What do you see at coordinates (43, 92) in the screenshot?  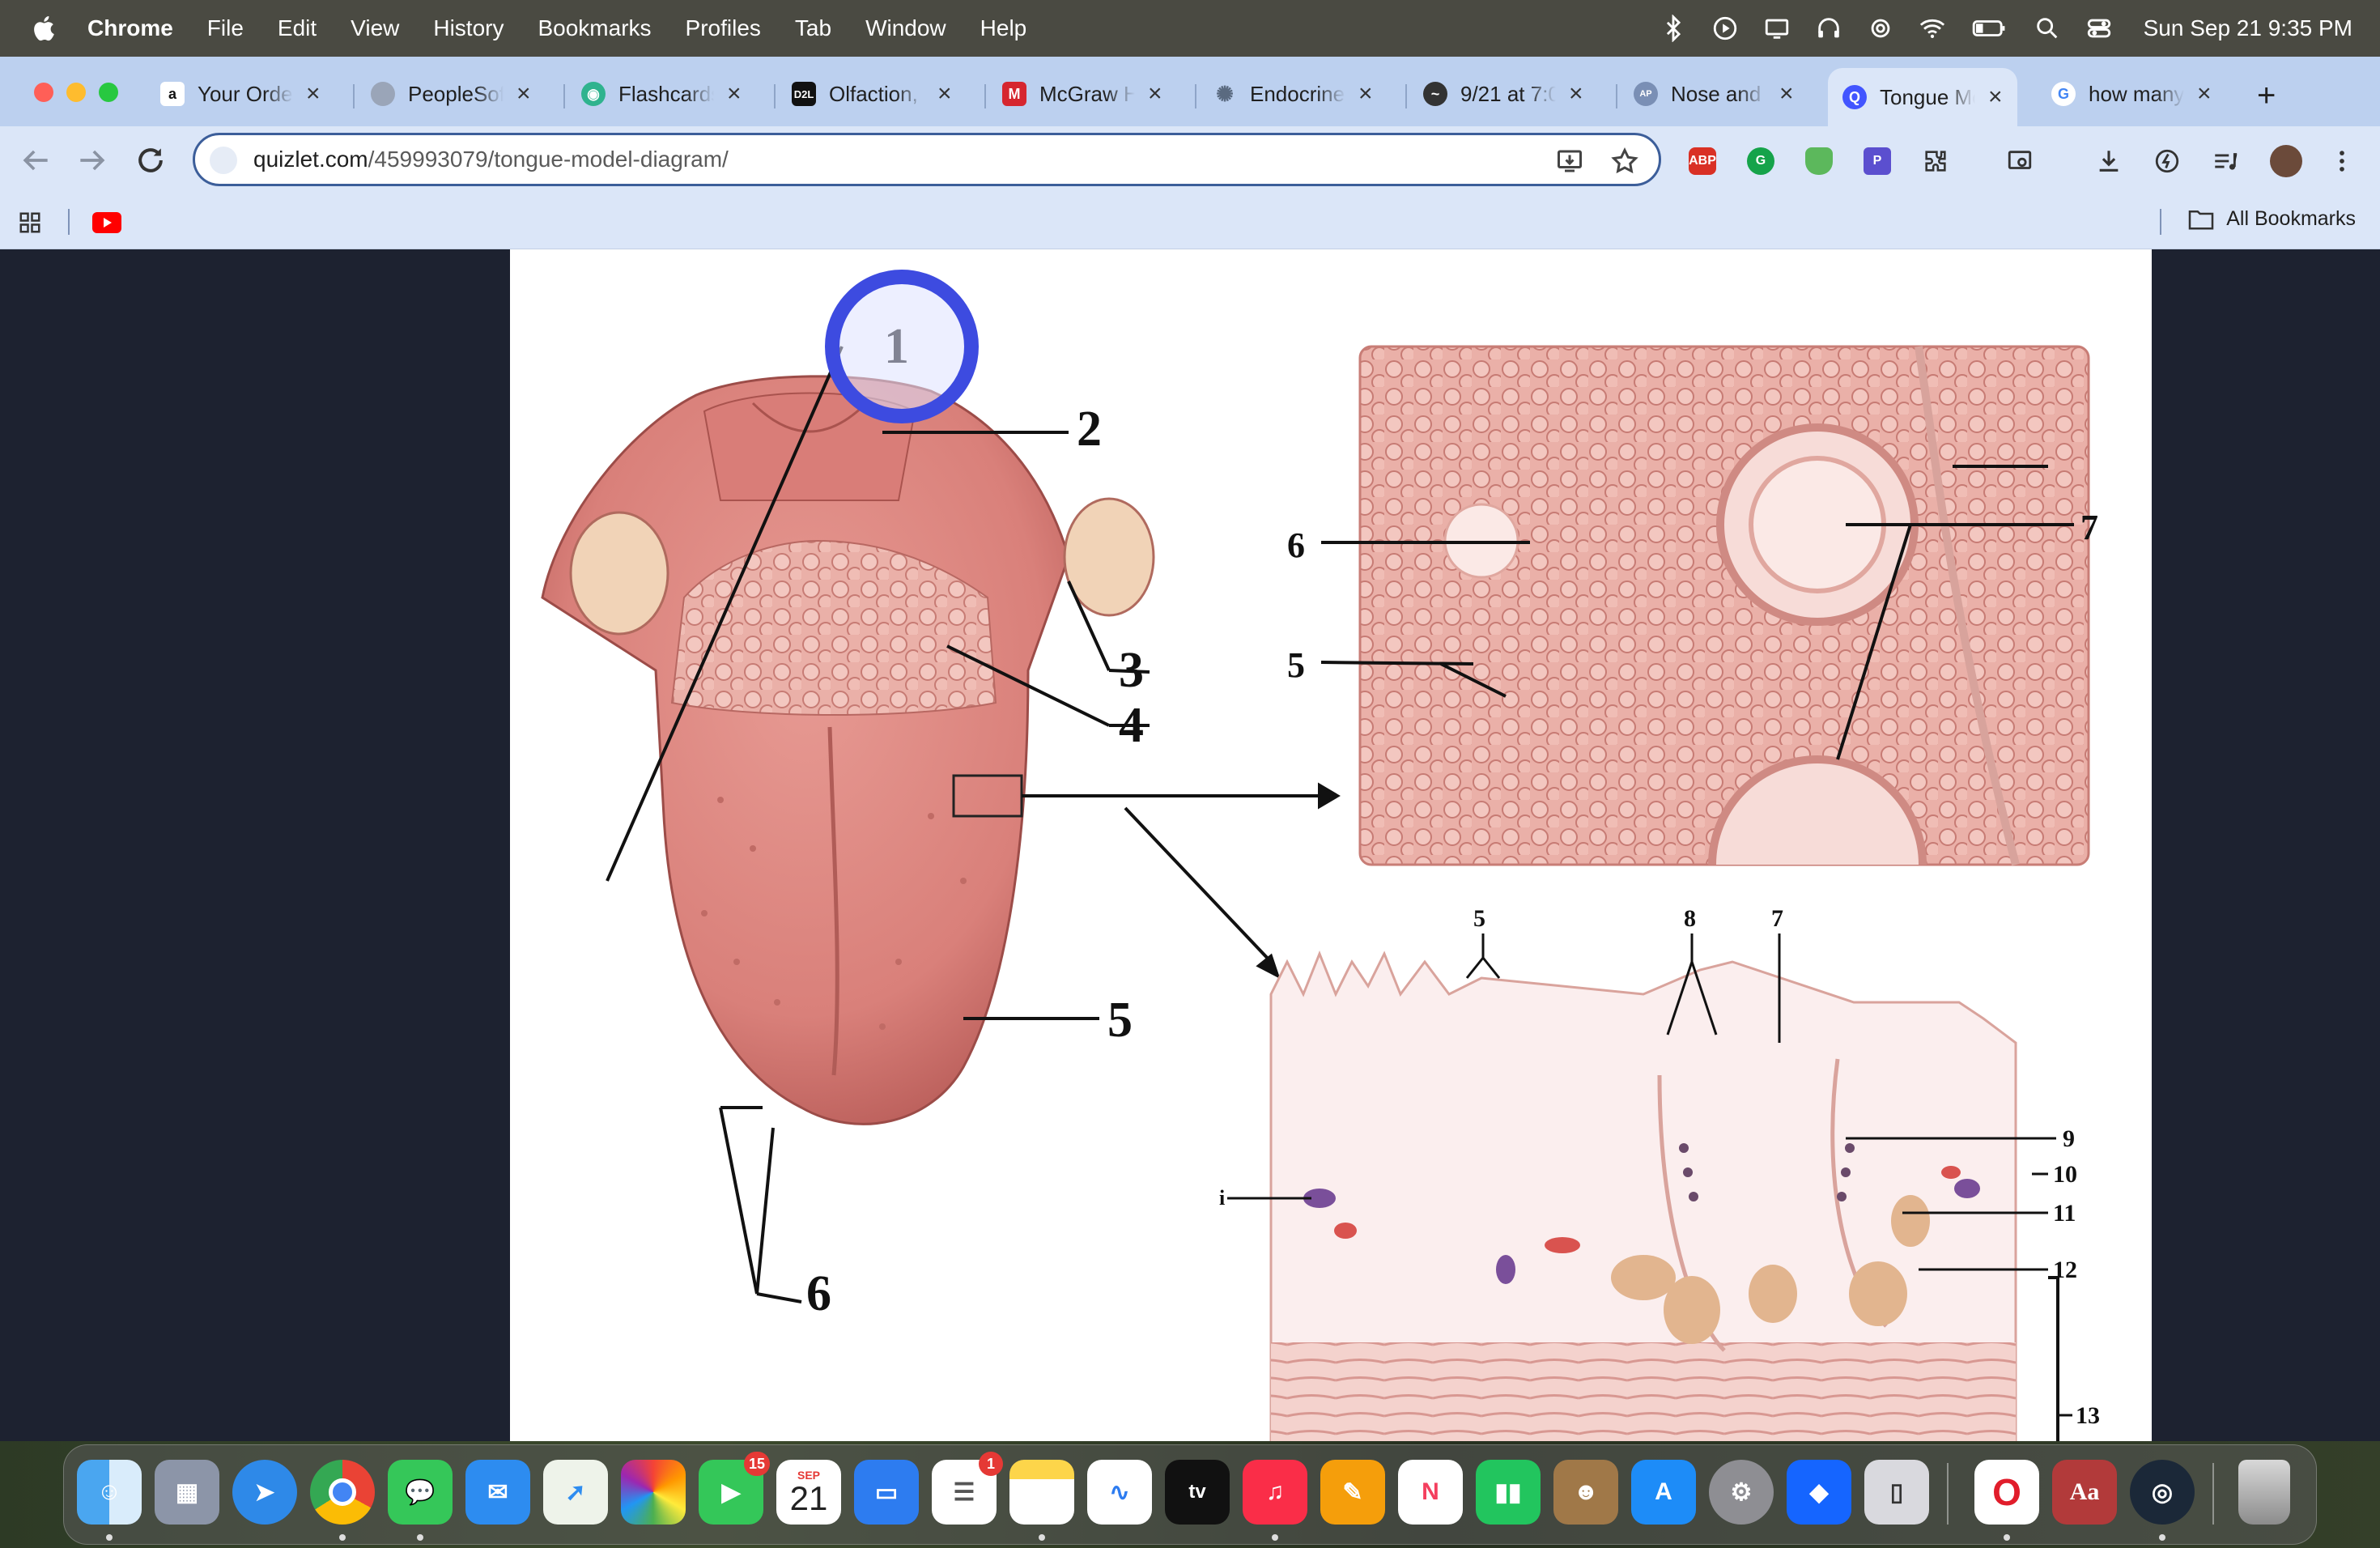 I see `close-window-button` at bounding box center [43, 92].